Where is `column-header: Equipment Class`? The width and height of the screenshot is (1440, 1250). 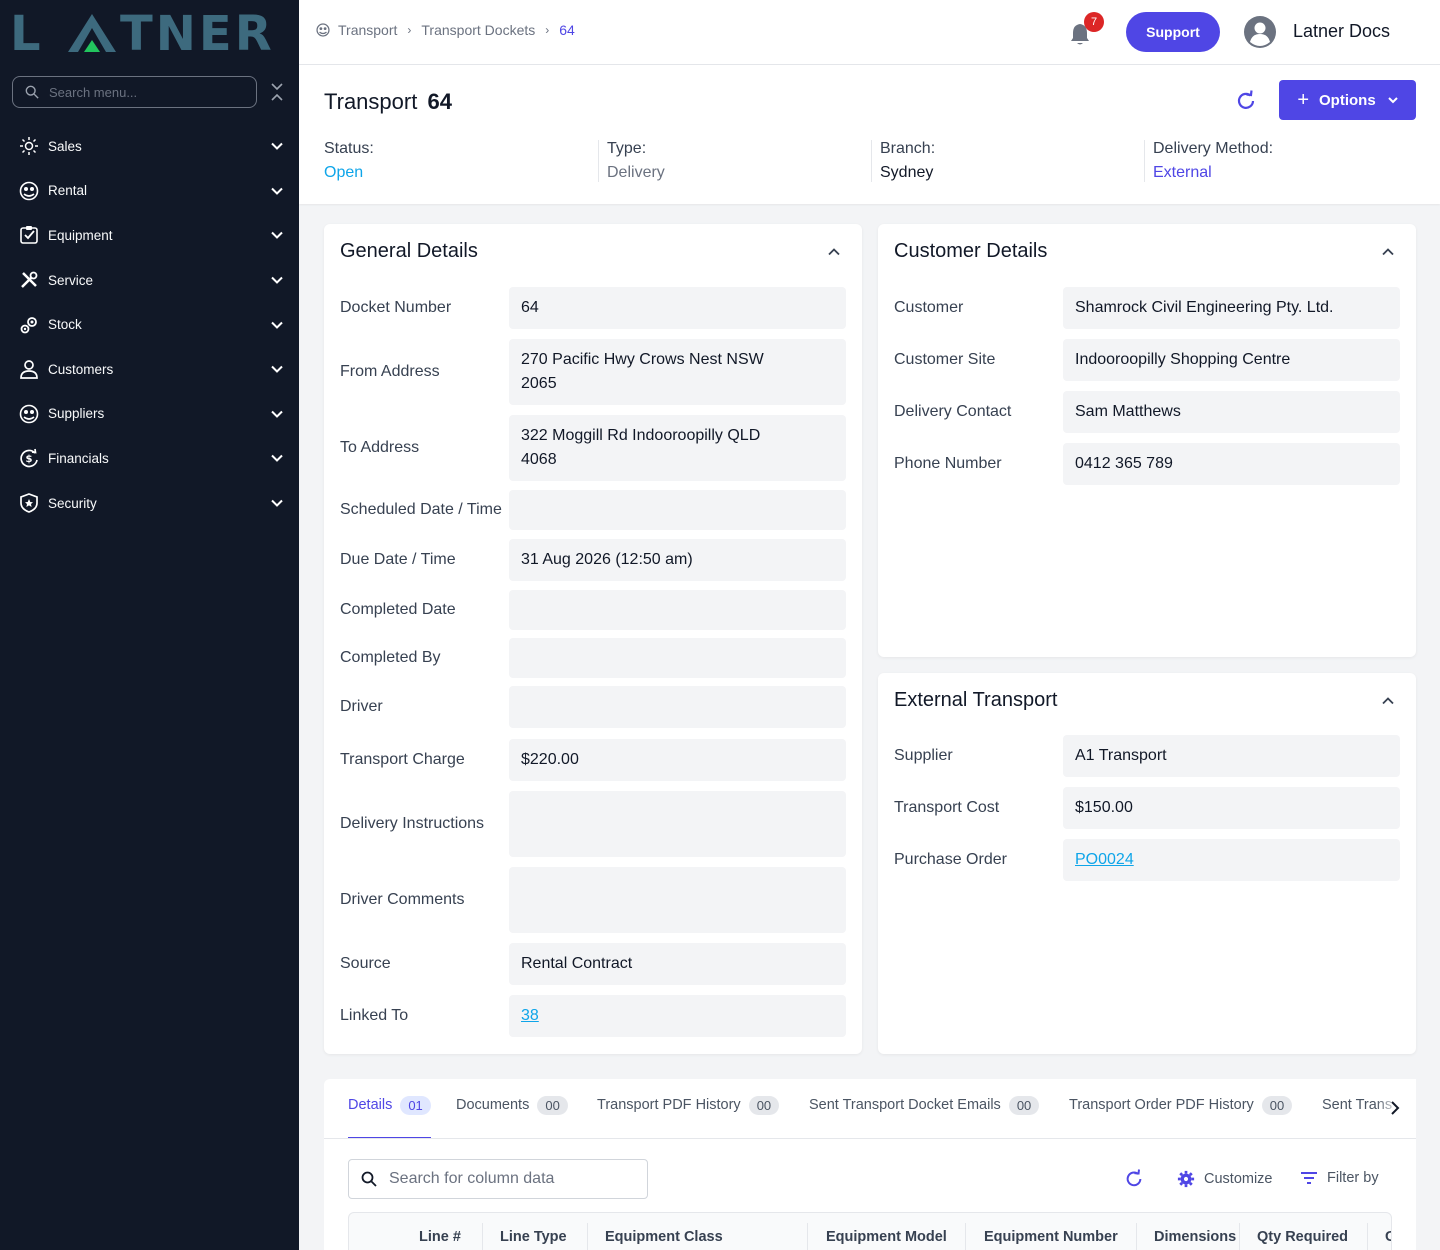 column-header: Equipment Class is located at coordinates (664, 1237).